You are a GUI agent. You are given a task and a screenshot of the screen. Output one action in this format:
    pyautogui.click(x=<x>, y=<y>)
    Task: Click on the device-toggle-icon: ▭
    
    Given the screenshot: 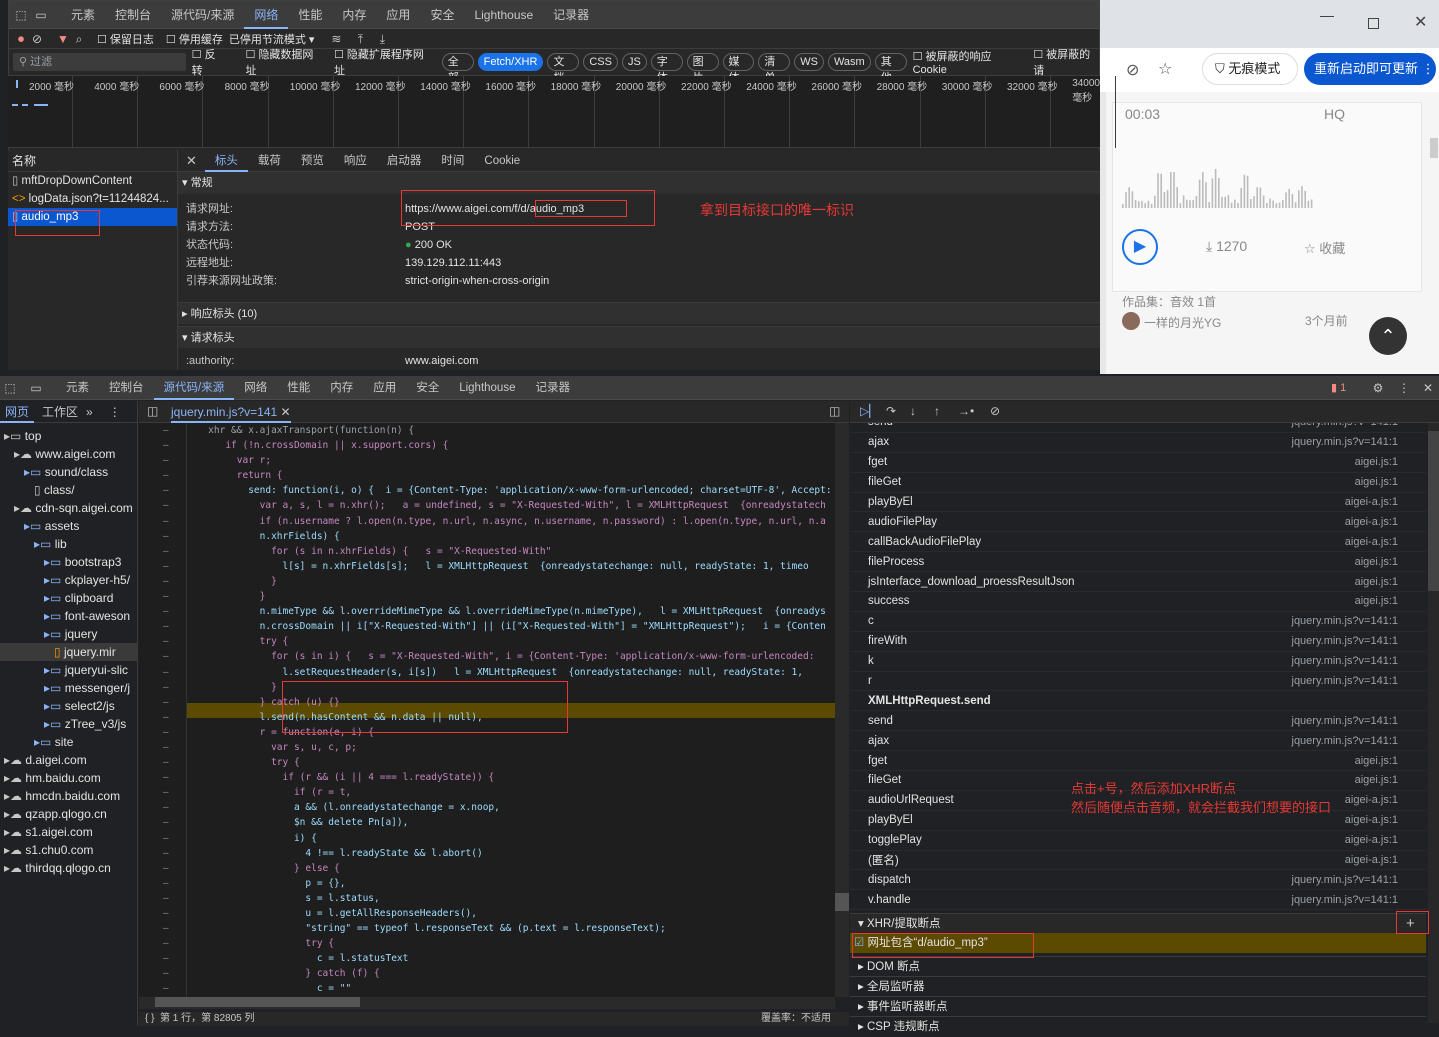 What is the action you would take?
    pyautogui.click(x=41, y=15)
    